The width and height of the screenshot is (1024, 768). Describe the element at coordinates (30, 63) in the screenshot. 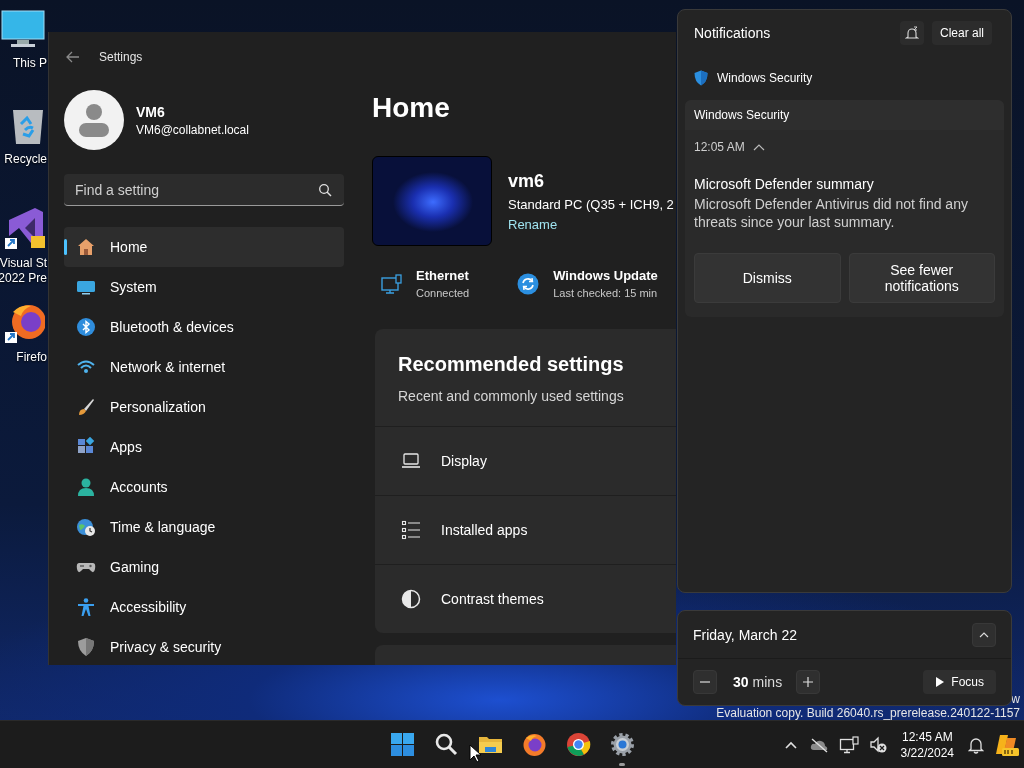

I see `desktop-icon-label: This P` at that location.